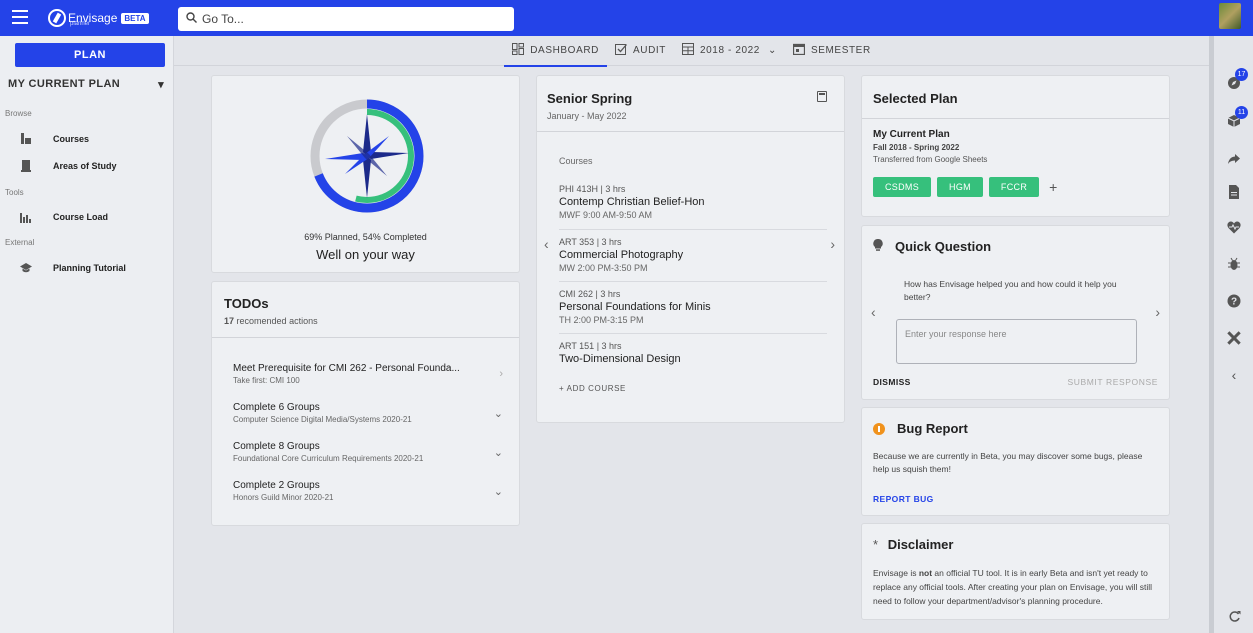  I want to click on courses-label: Courses, so click(576, 161).